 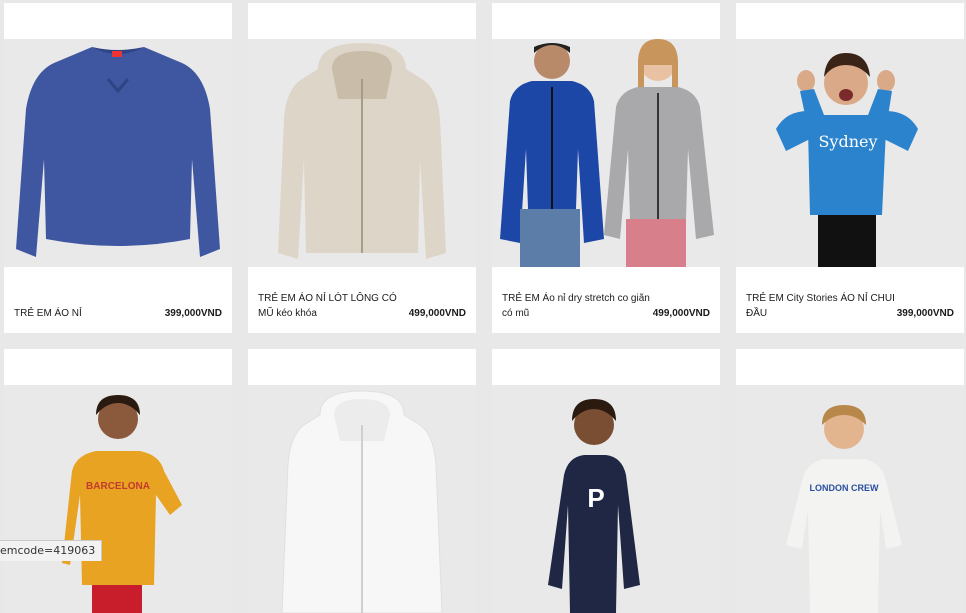 What do you see at coordinates (844, 509) in the screenshot?
I see `london-crew-kid-image: LONDON CREW` at bounding box center [844, 509].